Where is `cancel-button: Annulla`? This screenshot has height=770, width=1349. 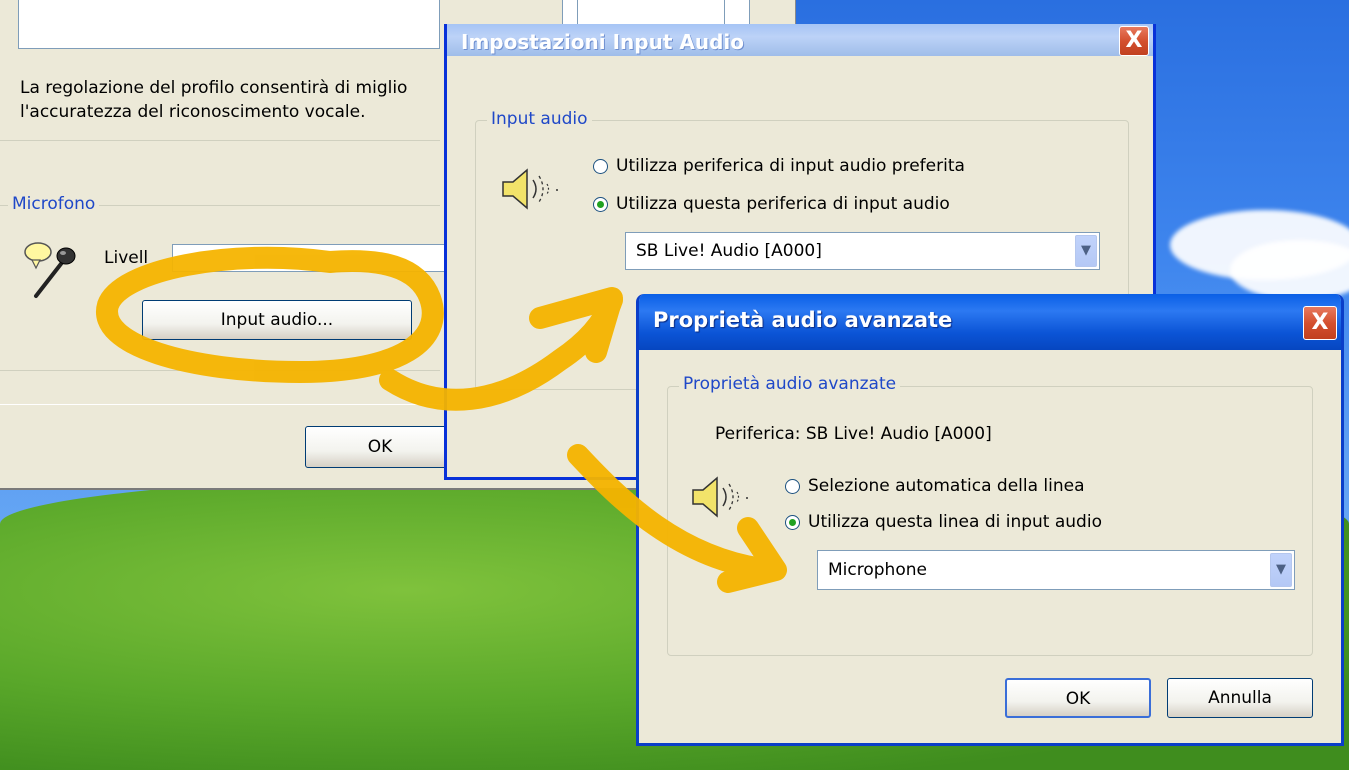 cancel-button: Annulla is located at coordinates (1240, 698).